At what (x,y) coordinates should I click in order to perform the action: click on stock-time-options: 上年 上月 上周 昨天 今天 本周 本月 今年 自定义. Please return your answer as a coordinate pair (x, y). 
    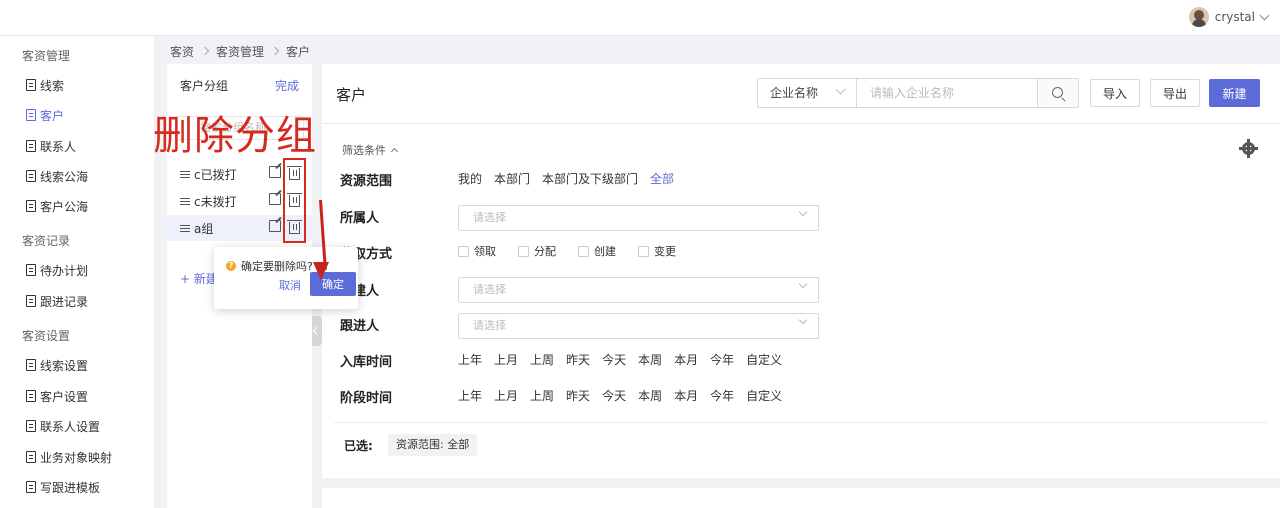
    Looking at the image, I should click on (620, 359).